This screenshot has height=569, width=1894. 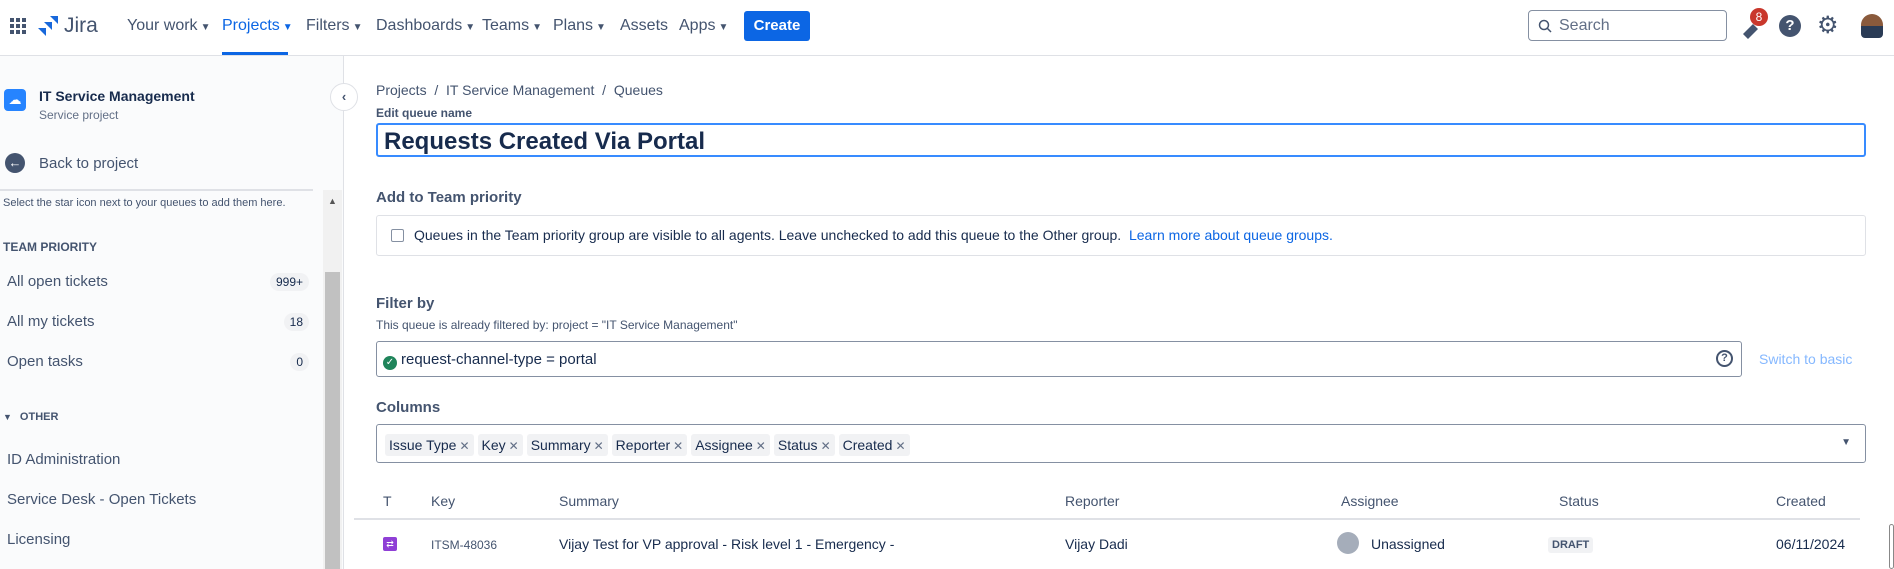 What do you see at coordinates (45, 361) in the screenshot?
I see `queue-label: Open tasks` at bounding box center [45, 361].